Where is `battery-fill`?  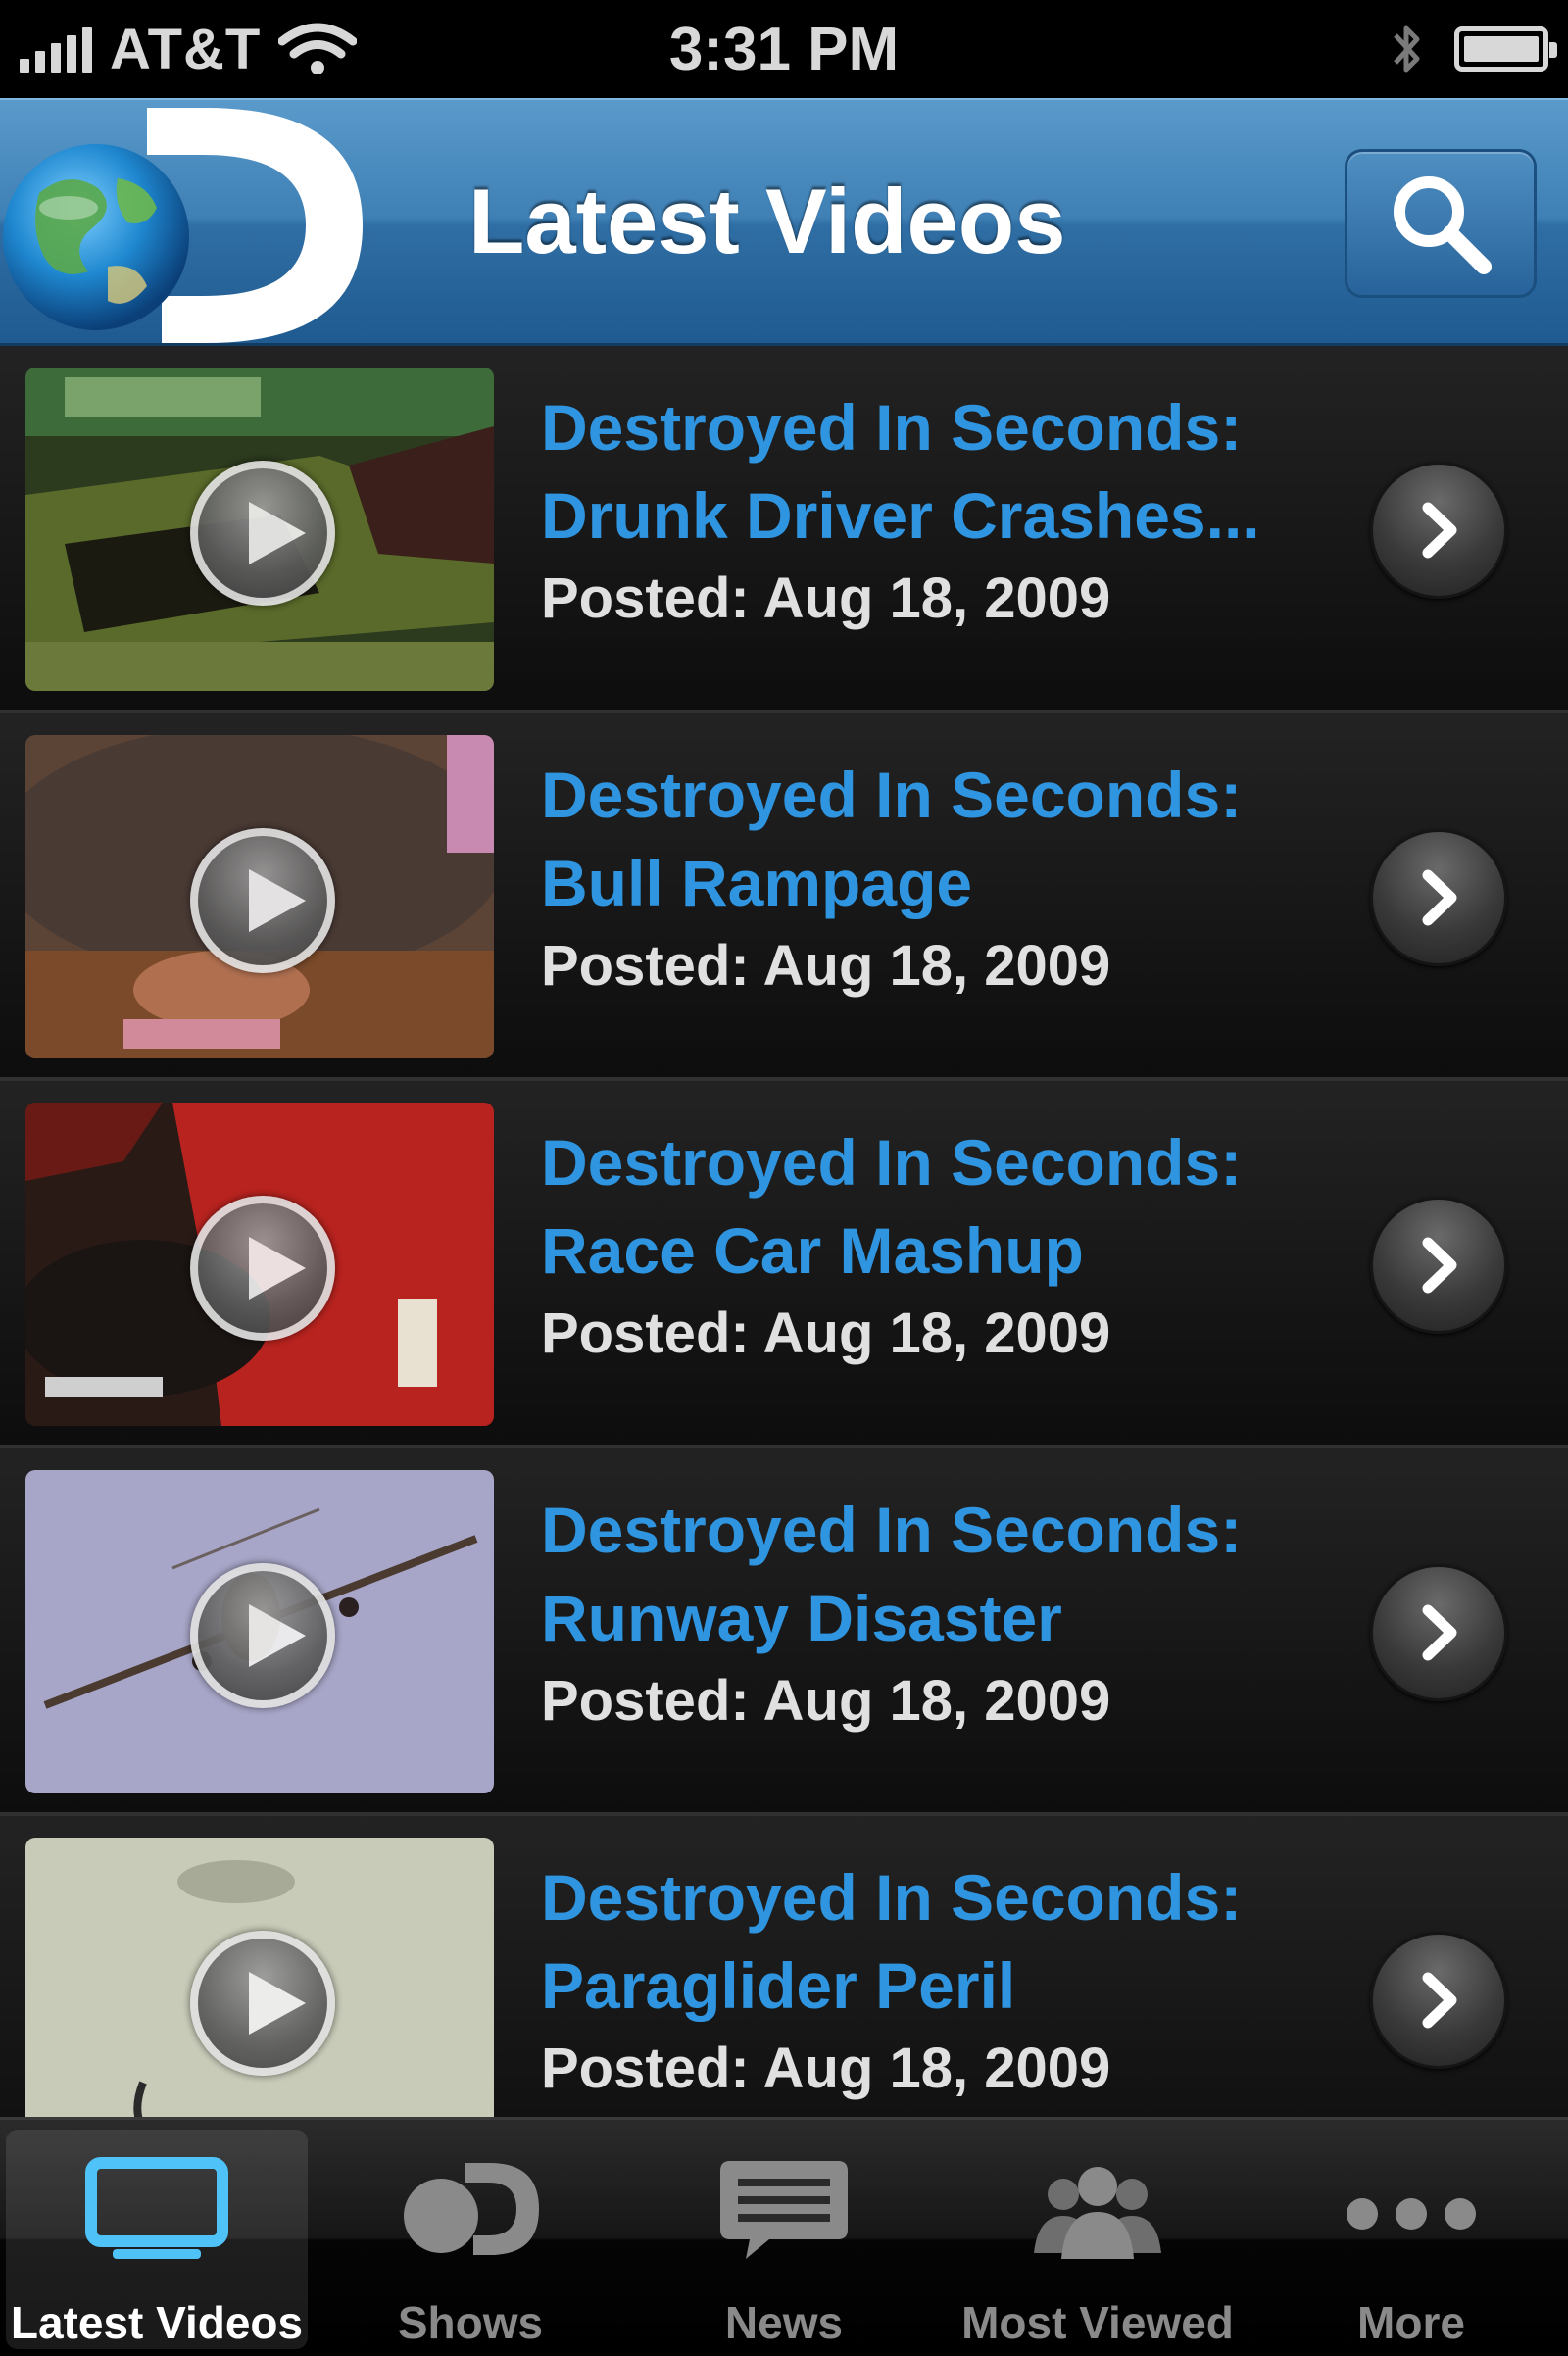 battery-fill is located at coordinates (1501, 49).